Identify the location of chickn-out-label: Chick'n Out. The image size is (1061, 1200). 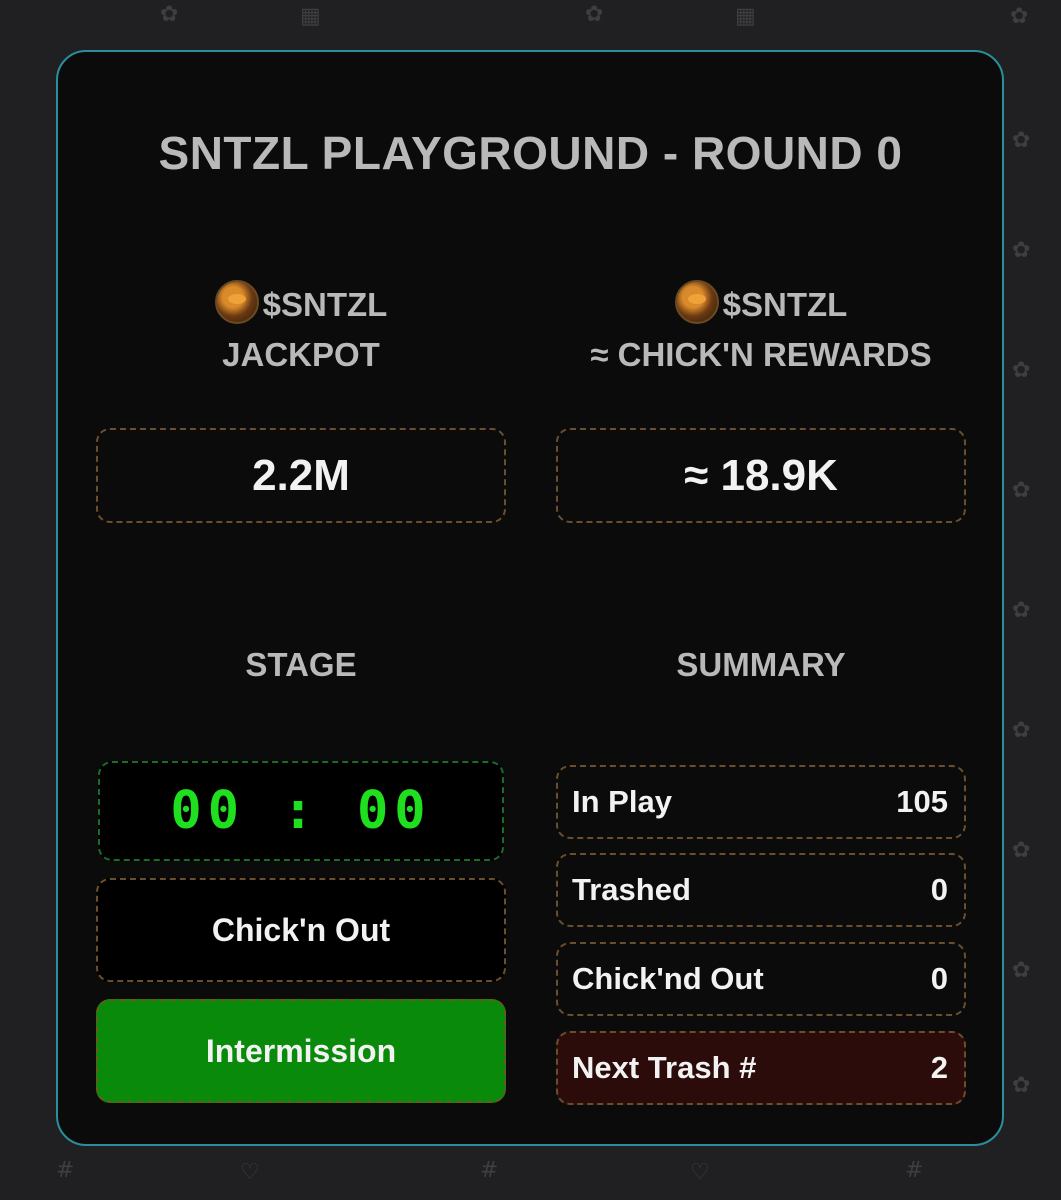
(301, 929).